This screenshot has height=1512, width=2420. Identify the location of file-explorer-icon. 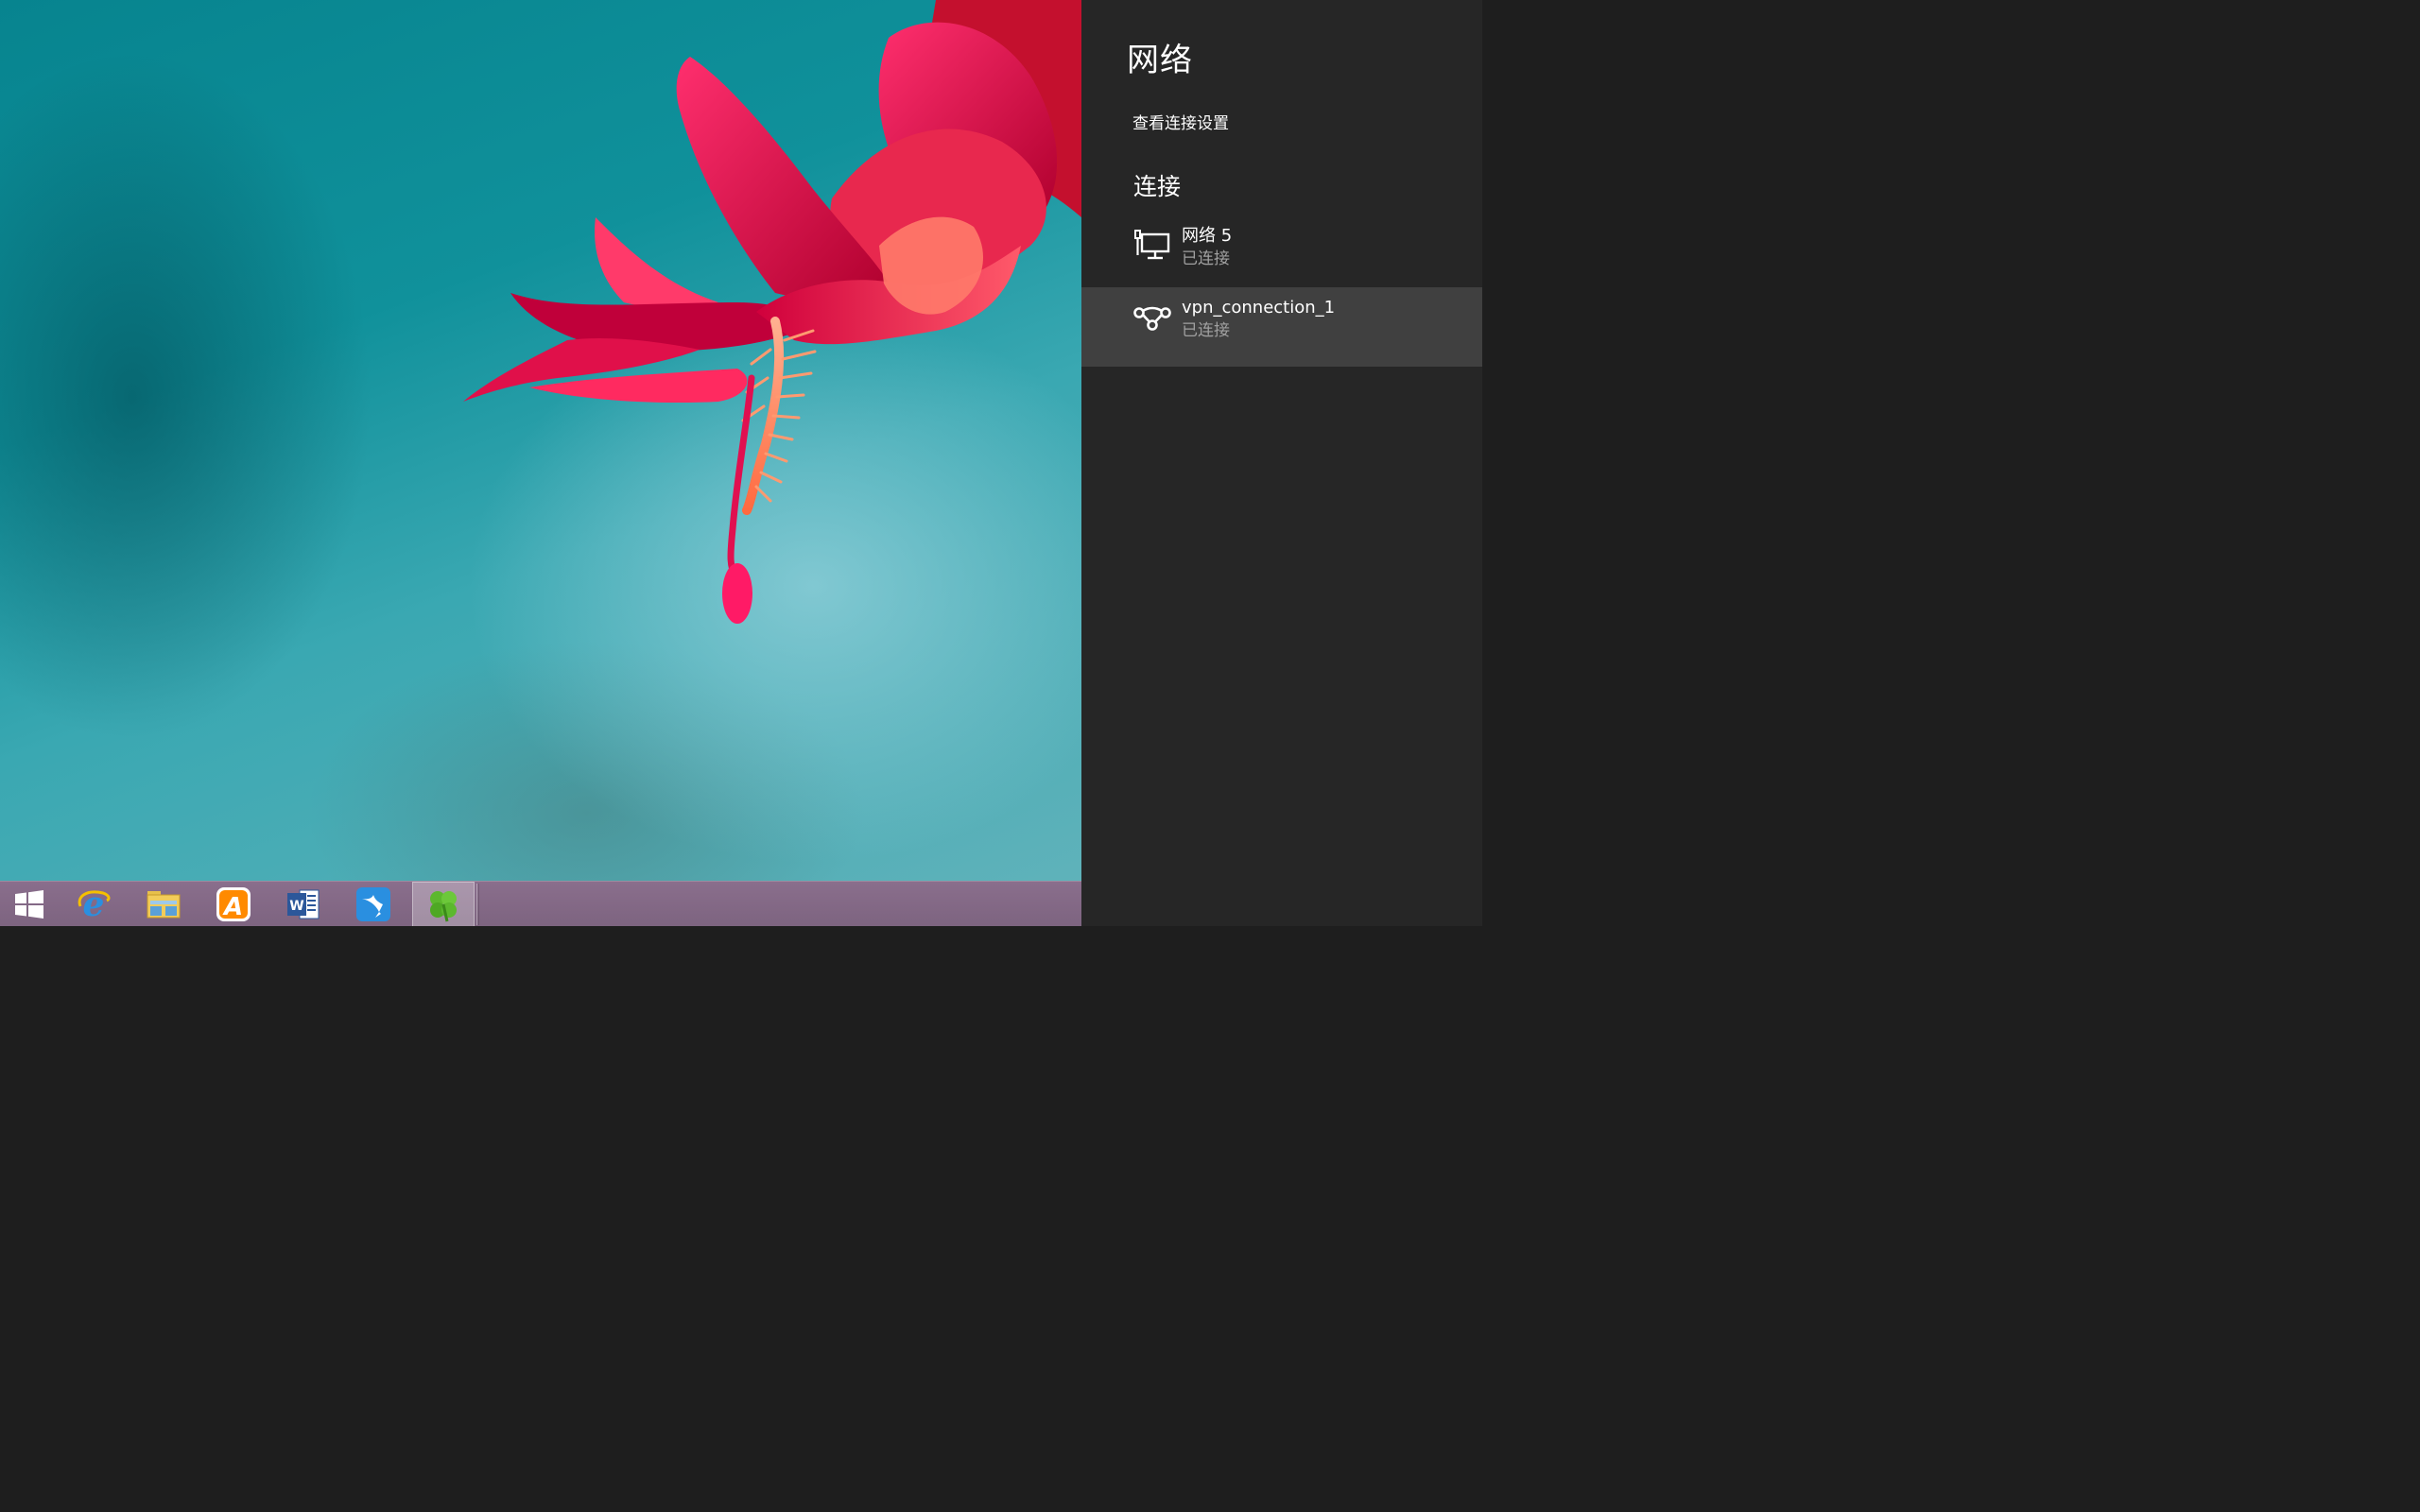
(164, 904).